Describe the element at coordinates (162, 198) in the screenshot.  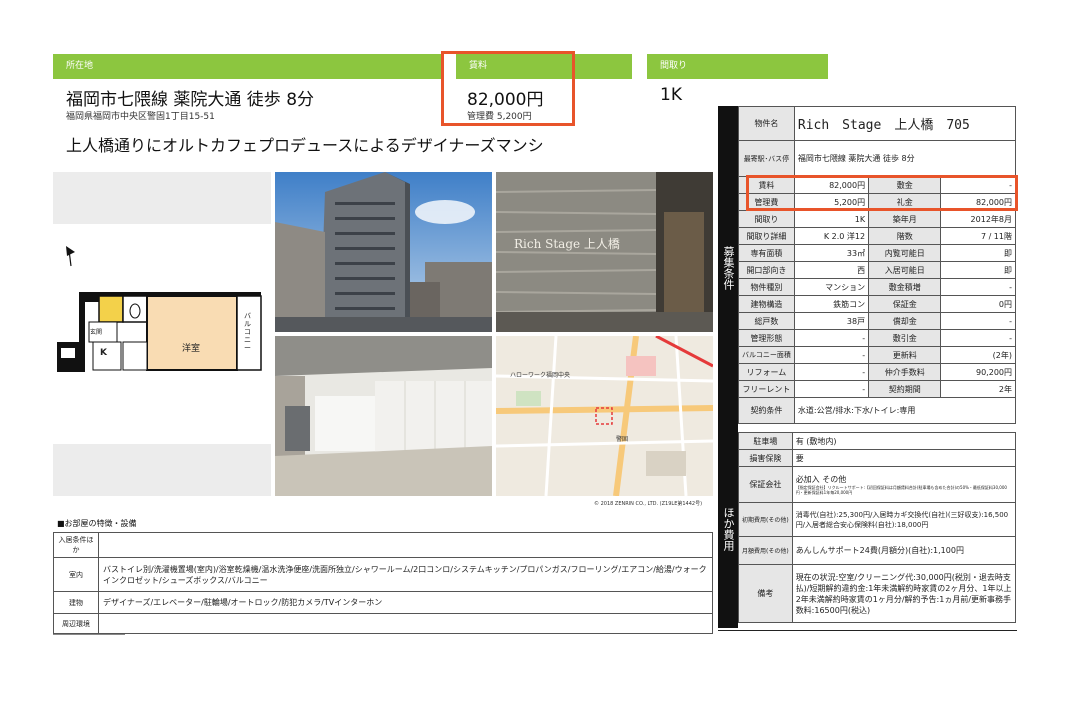
I see `floorplan-top-pad` at that location.